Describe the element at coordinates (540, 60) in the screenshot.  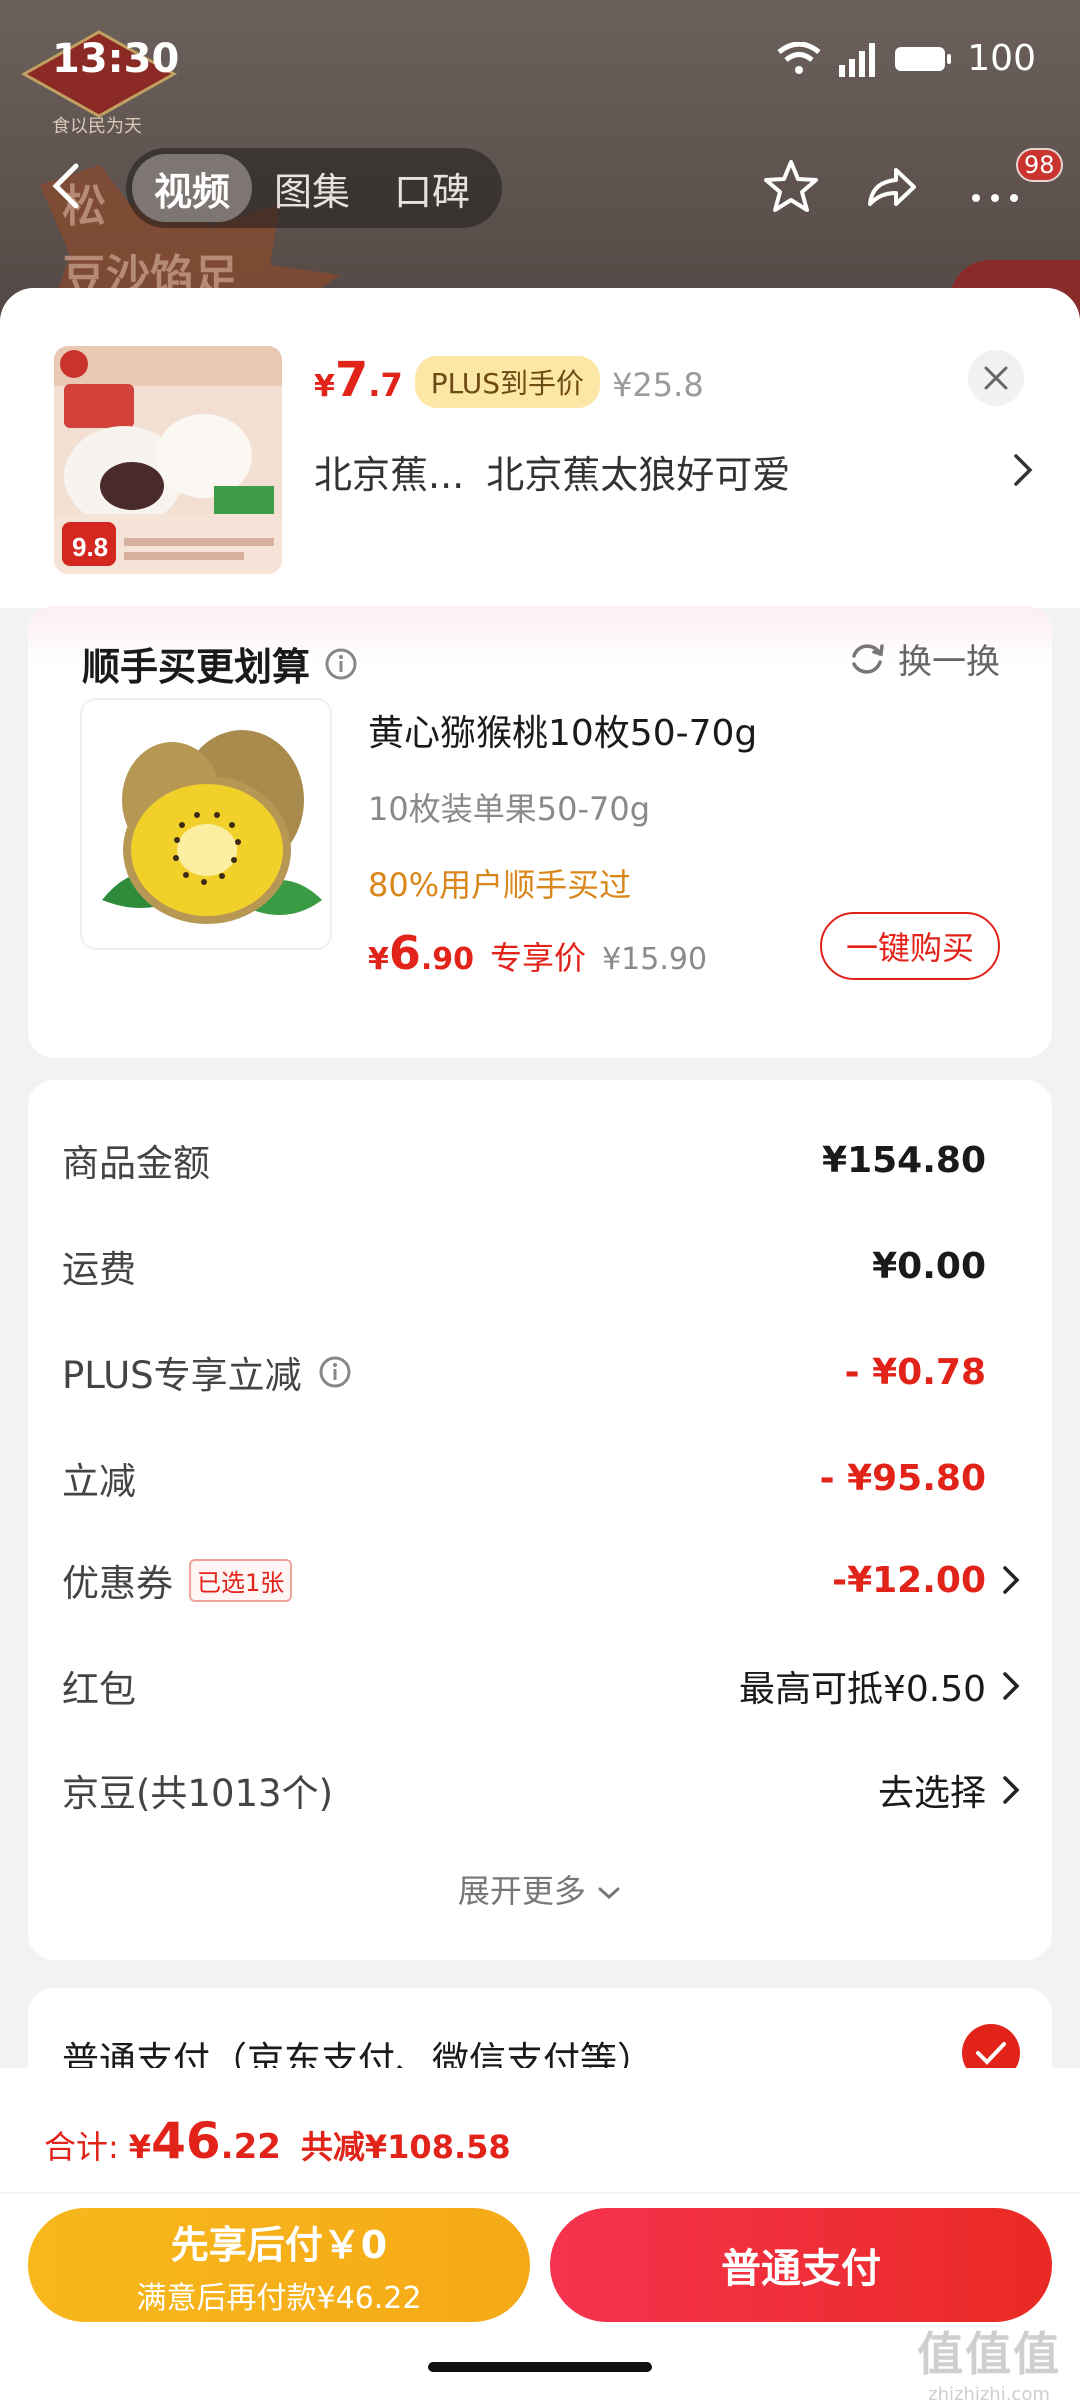
I see `status-bar: 13:30 100` at that location.